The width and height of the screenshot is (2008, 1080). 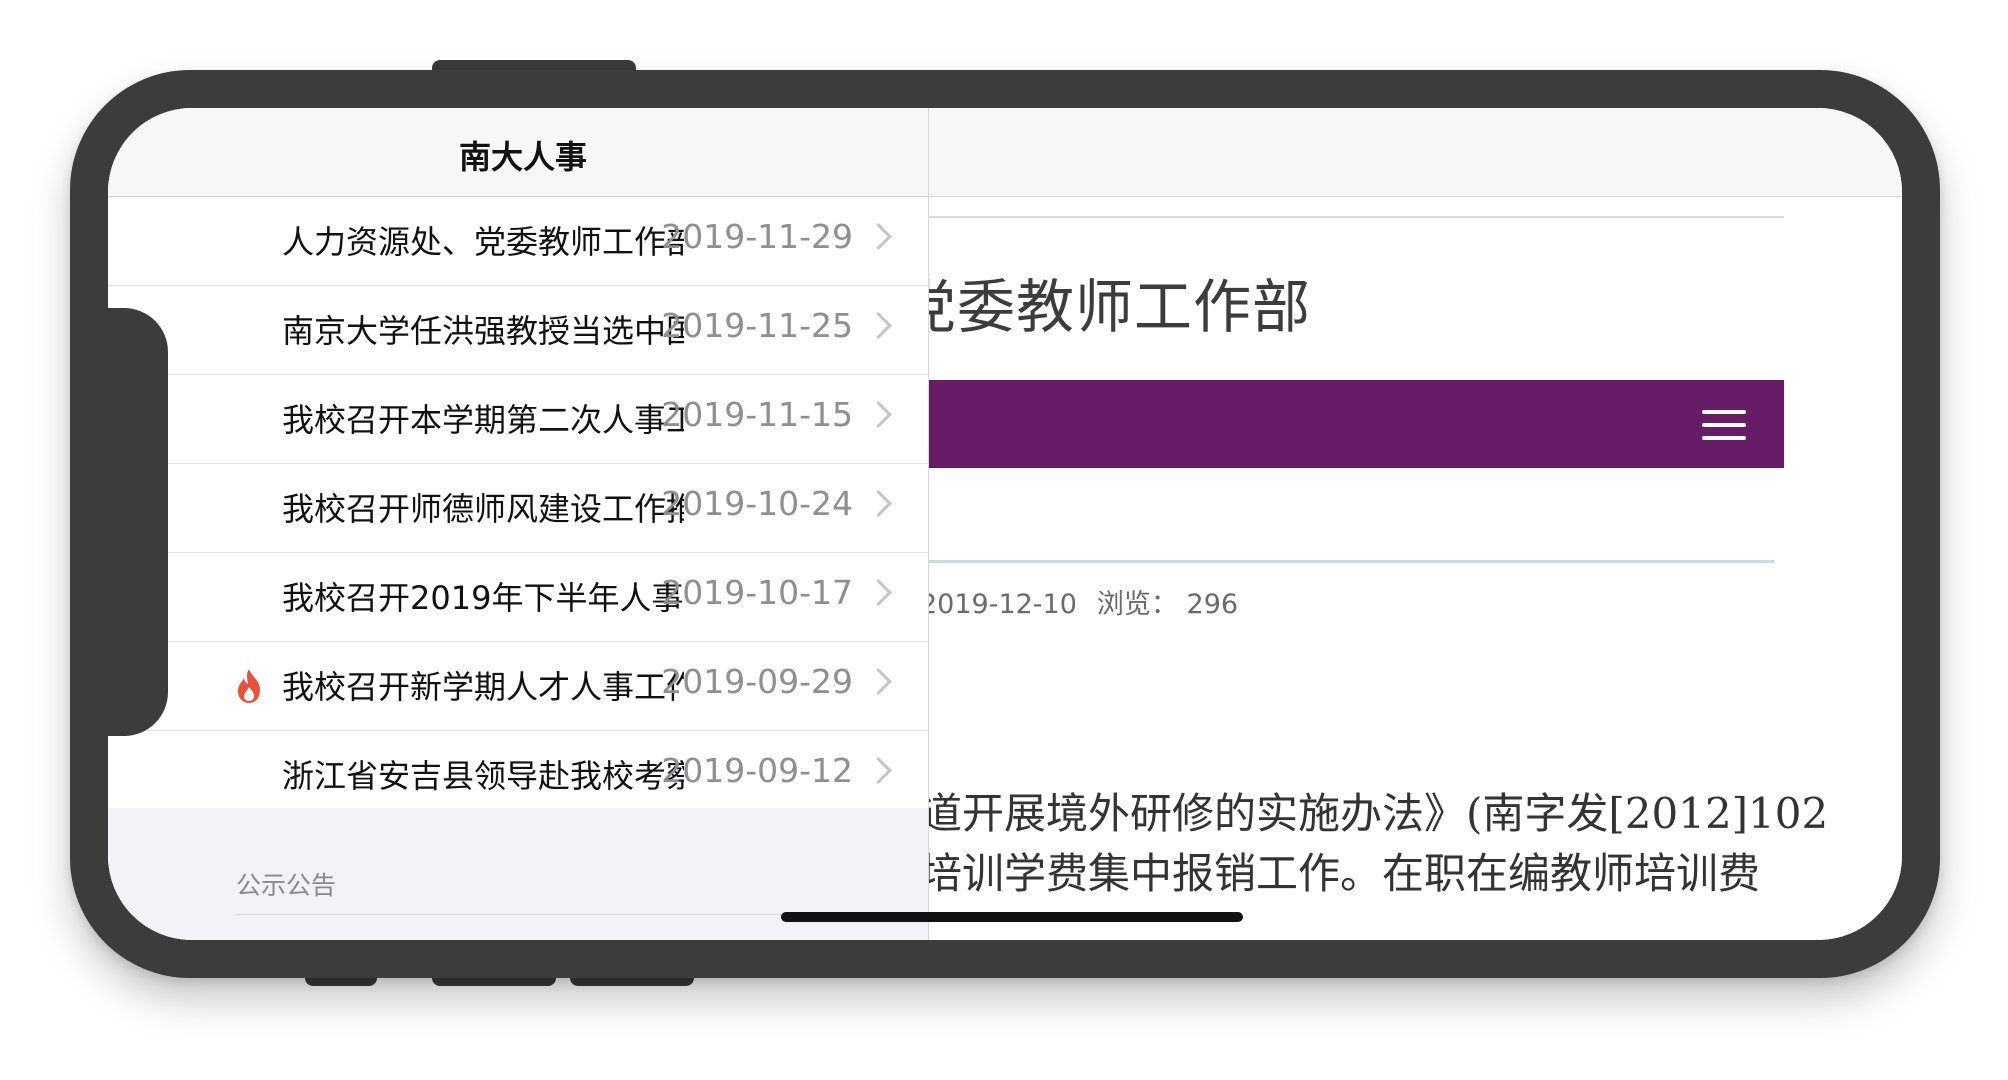 What do you see at coordinates (1351, 561) in the screenshot?
I see `article-title-underline` at bounding box center [1351, 561].